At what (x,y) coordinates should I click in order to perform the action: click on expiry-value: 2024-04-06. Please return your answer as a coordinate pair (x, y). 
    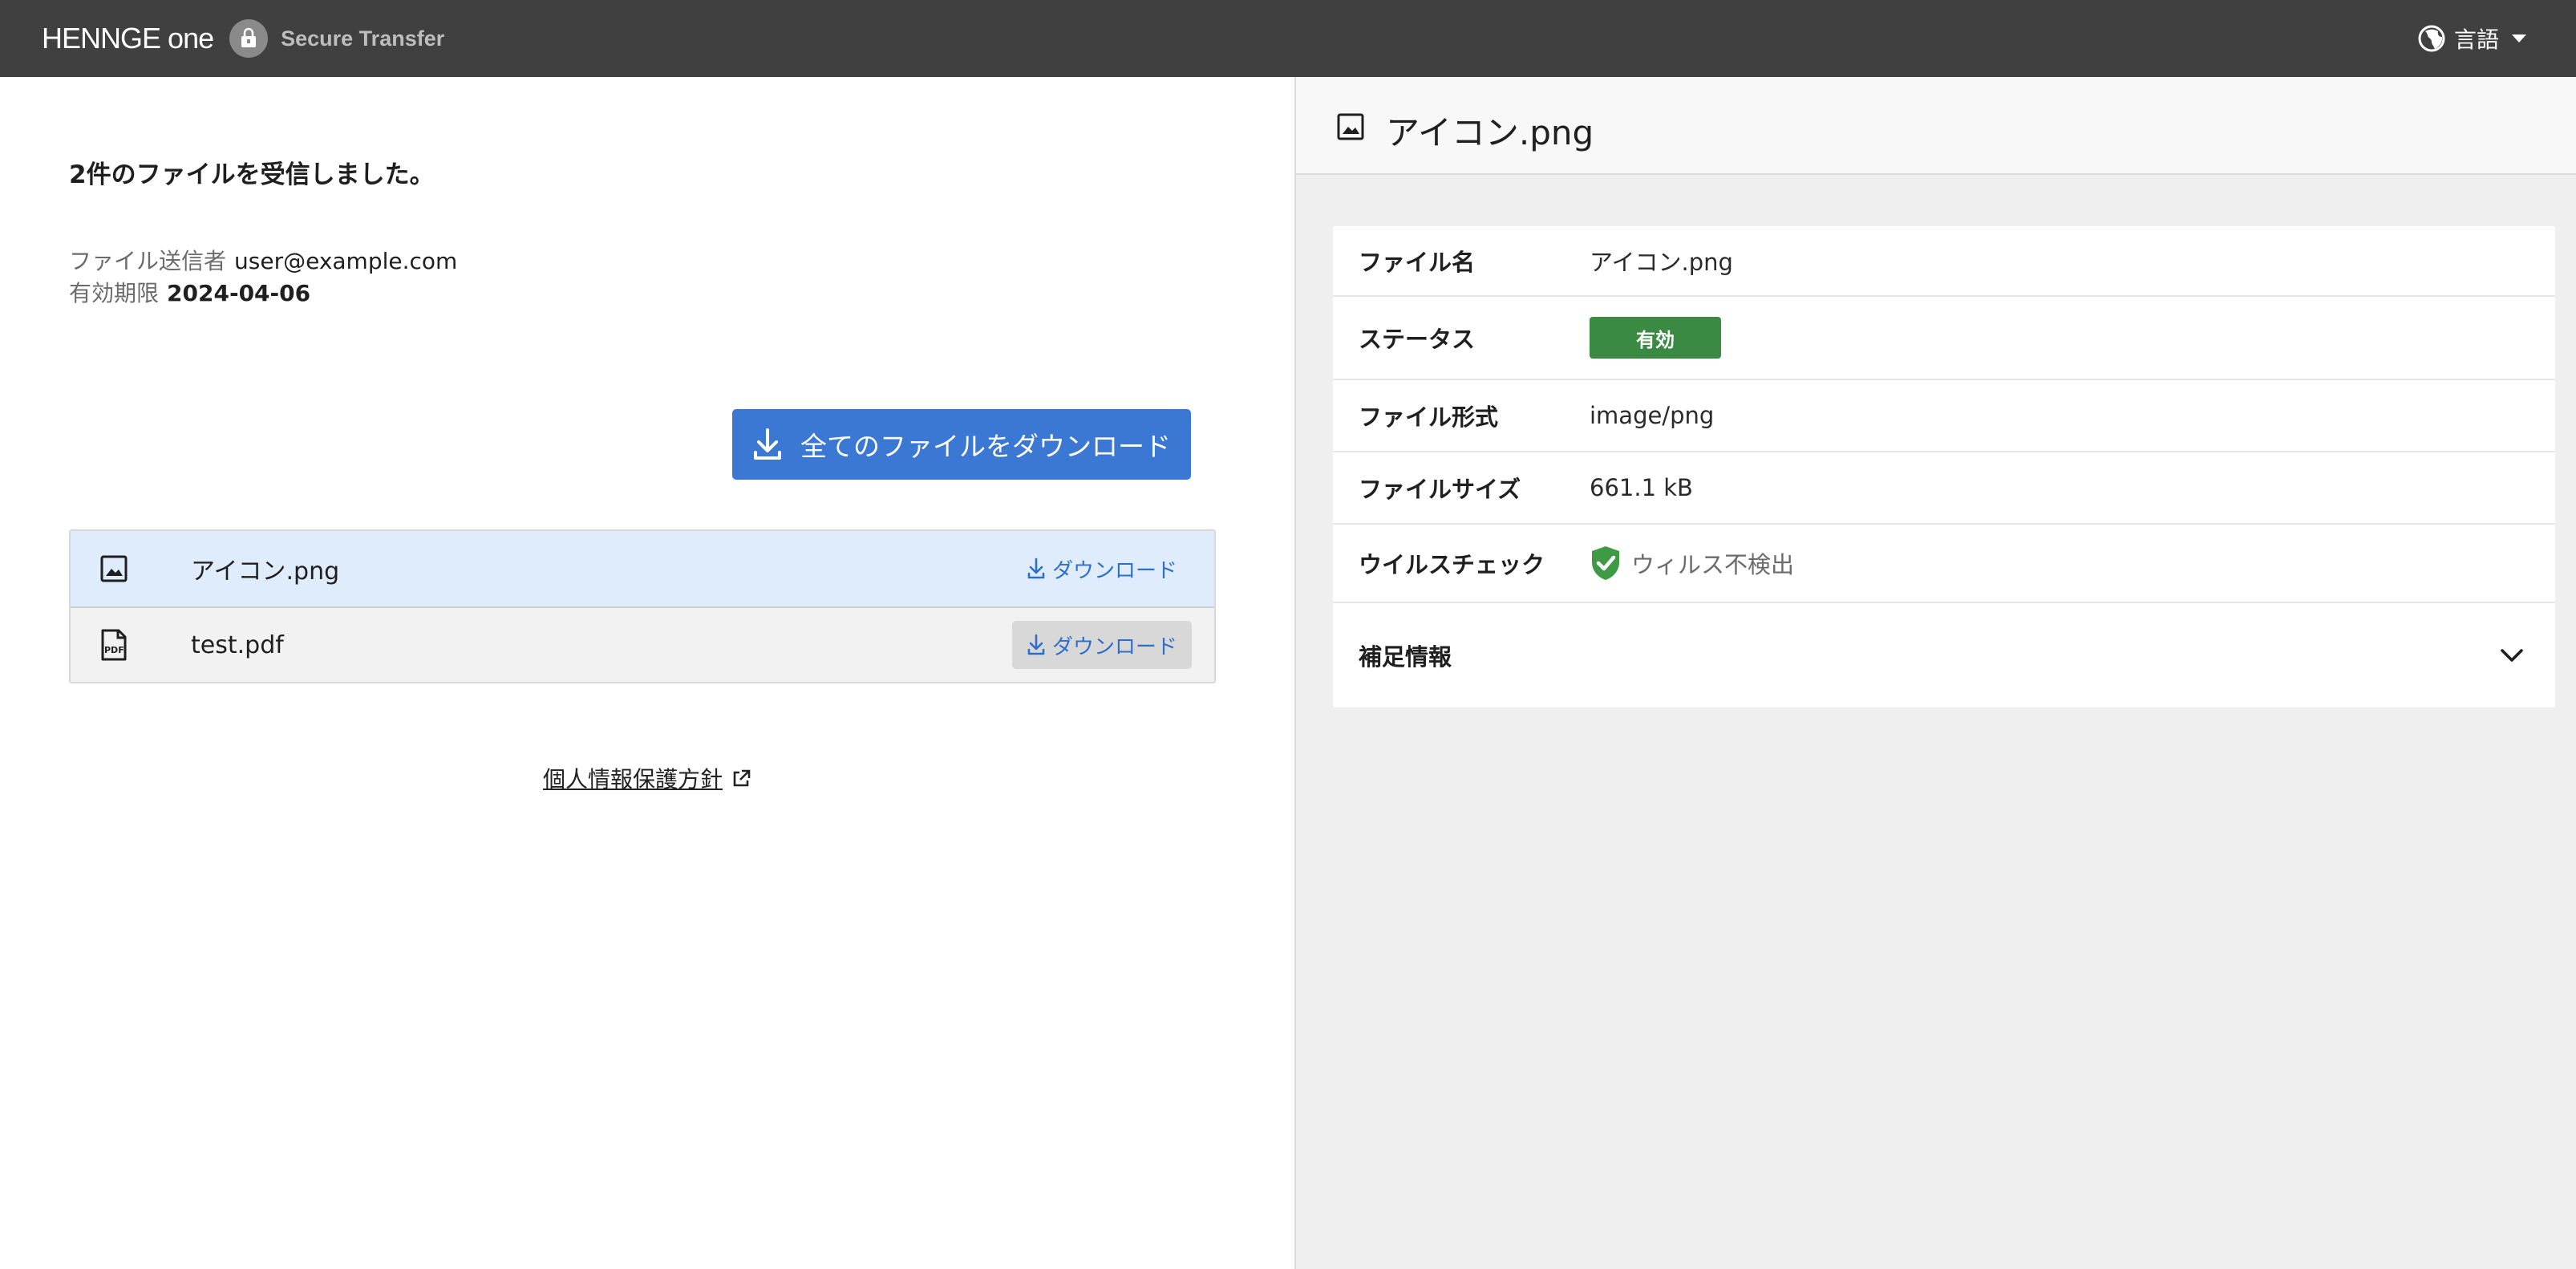
    Looking at the image, I should click on (239, 293).